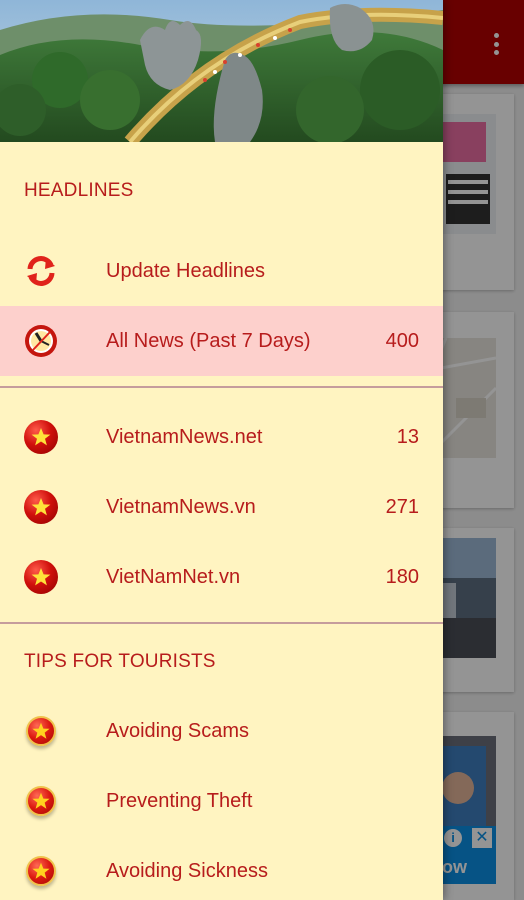  Describe the element at coordinates (187, 870) in the screenshot. I see `drawer-item-label: Avoiding Sickness` at that location.